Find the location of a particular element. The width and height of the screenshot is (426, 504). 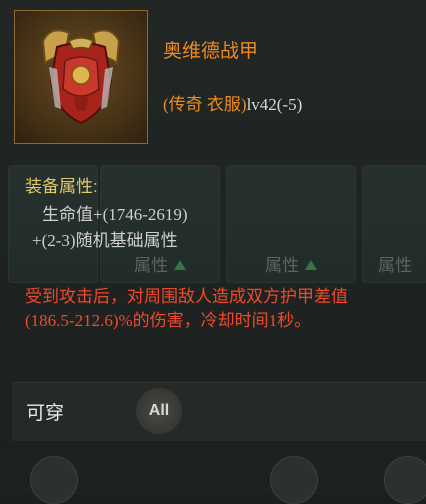

armor-tab-icon is located at coordinates (54, 480).